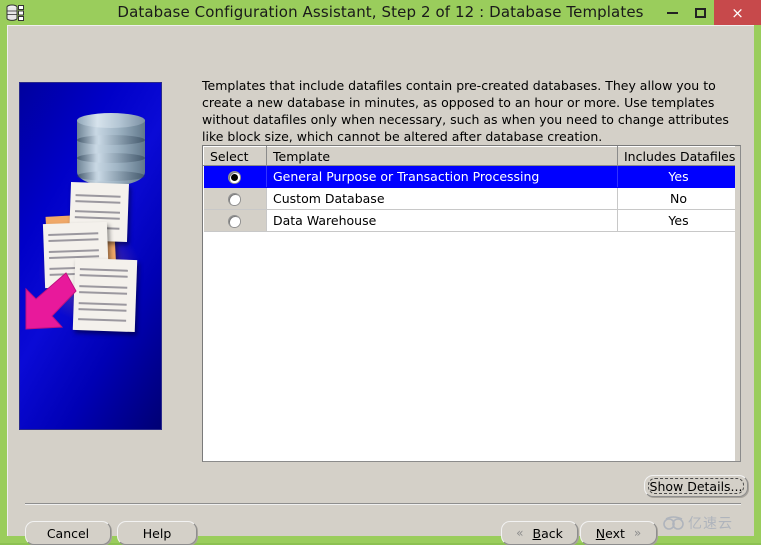 This screenshot has width=761, height=545. I want to click on back-label-rest: ack, so click(552, 533).